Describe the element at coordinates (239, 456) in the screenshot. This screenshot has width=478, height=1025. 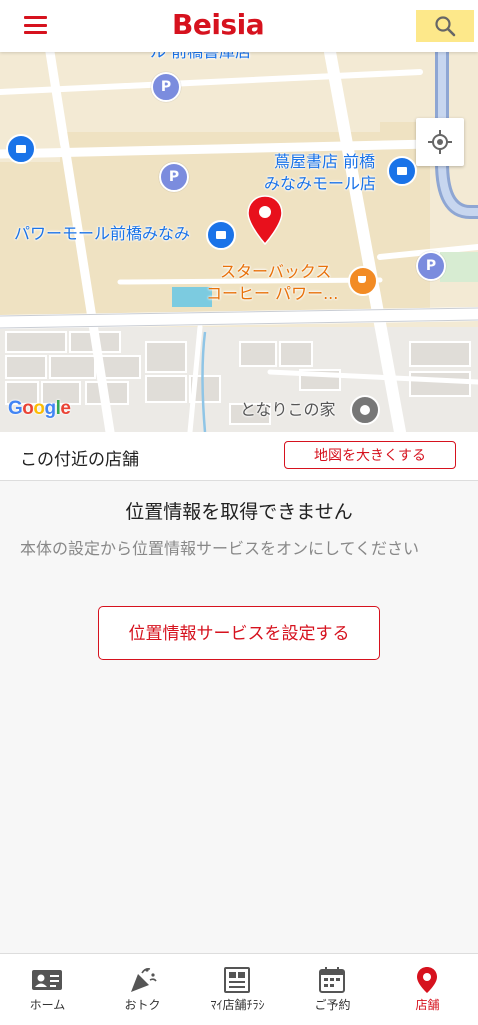
I see `nearby-stores-bar: この付近の店舗 地図を大きくする` at that location.